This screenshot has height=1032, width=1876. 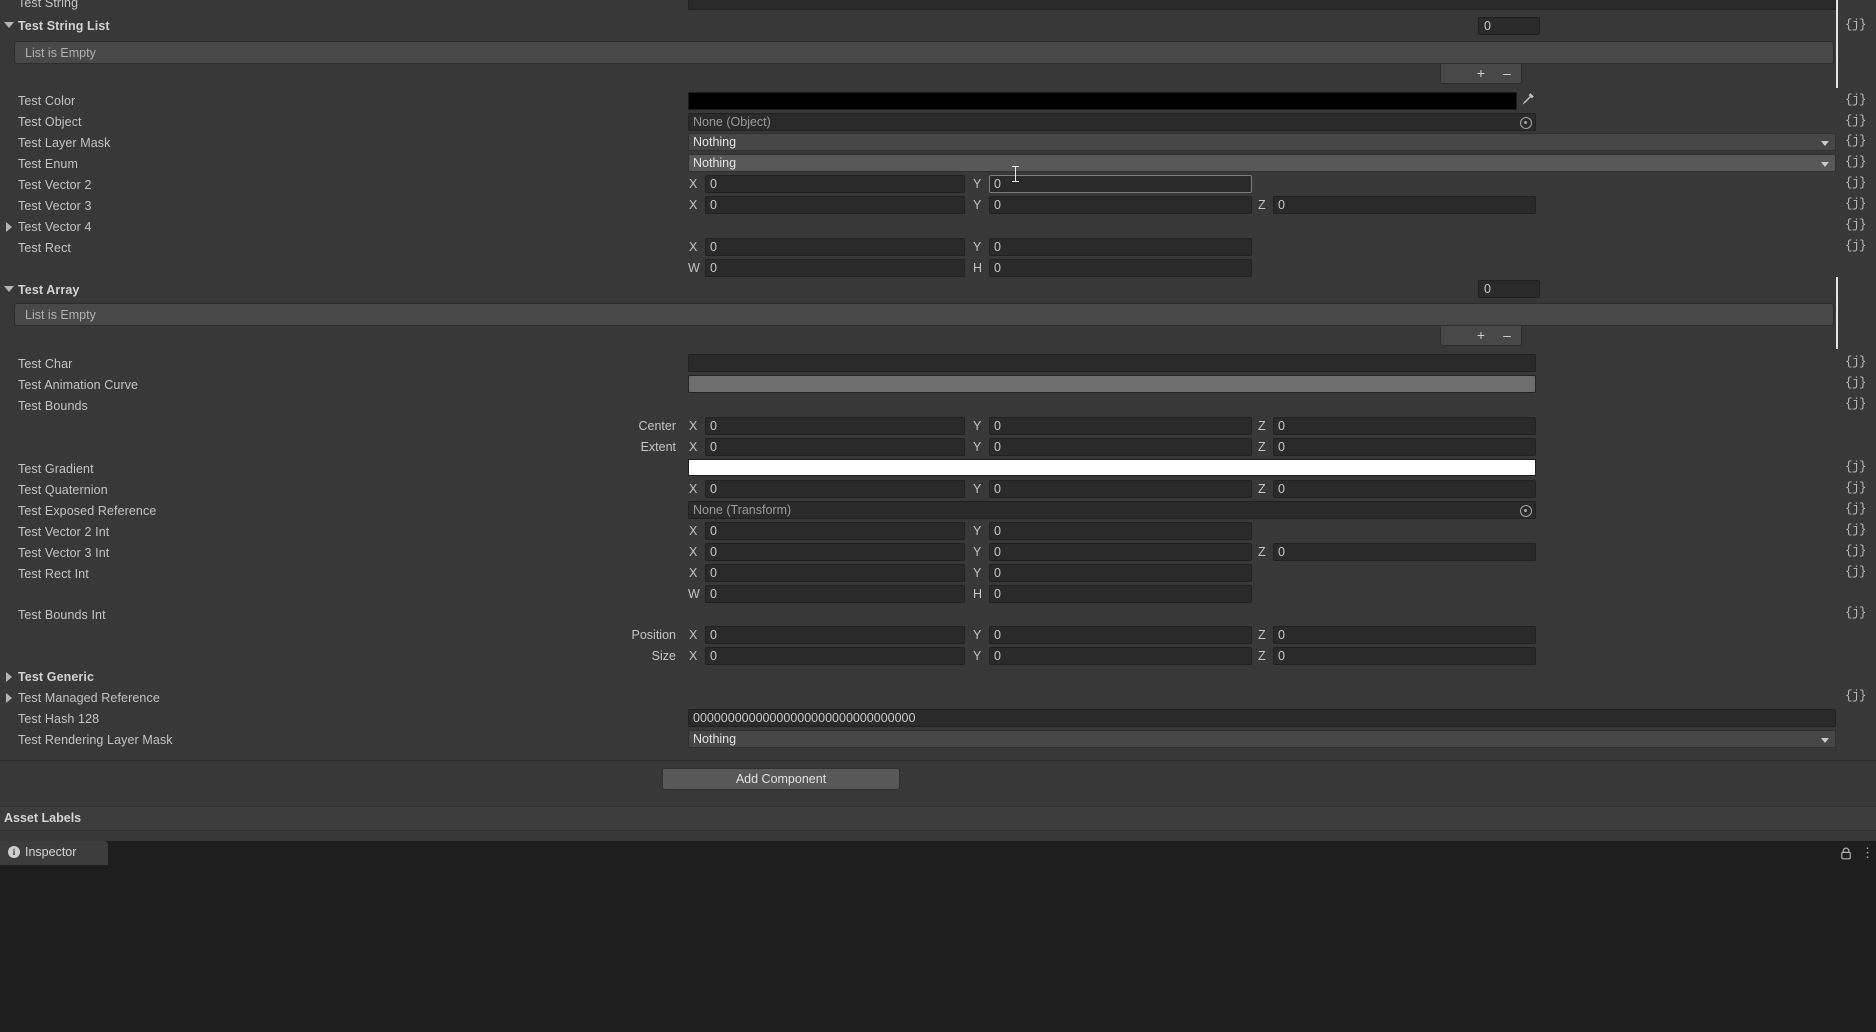 What do you see at coordinates (835, 594) in the screenshot?
I see `test-rect-int-w-input: 0` at bounding box center [835, 594].